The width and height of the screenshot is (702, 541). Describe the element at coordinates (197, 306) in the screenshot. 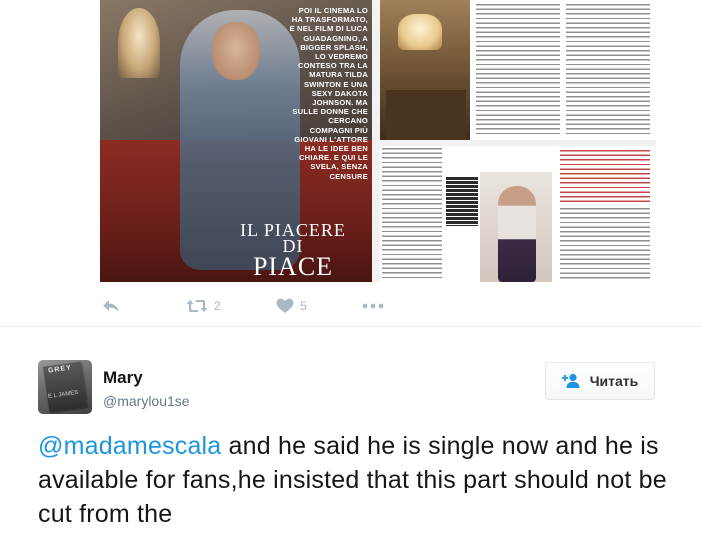

I see `retweet-icon` at that location.